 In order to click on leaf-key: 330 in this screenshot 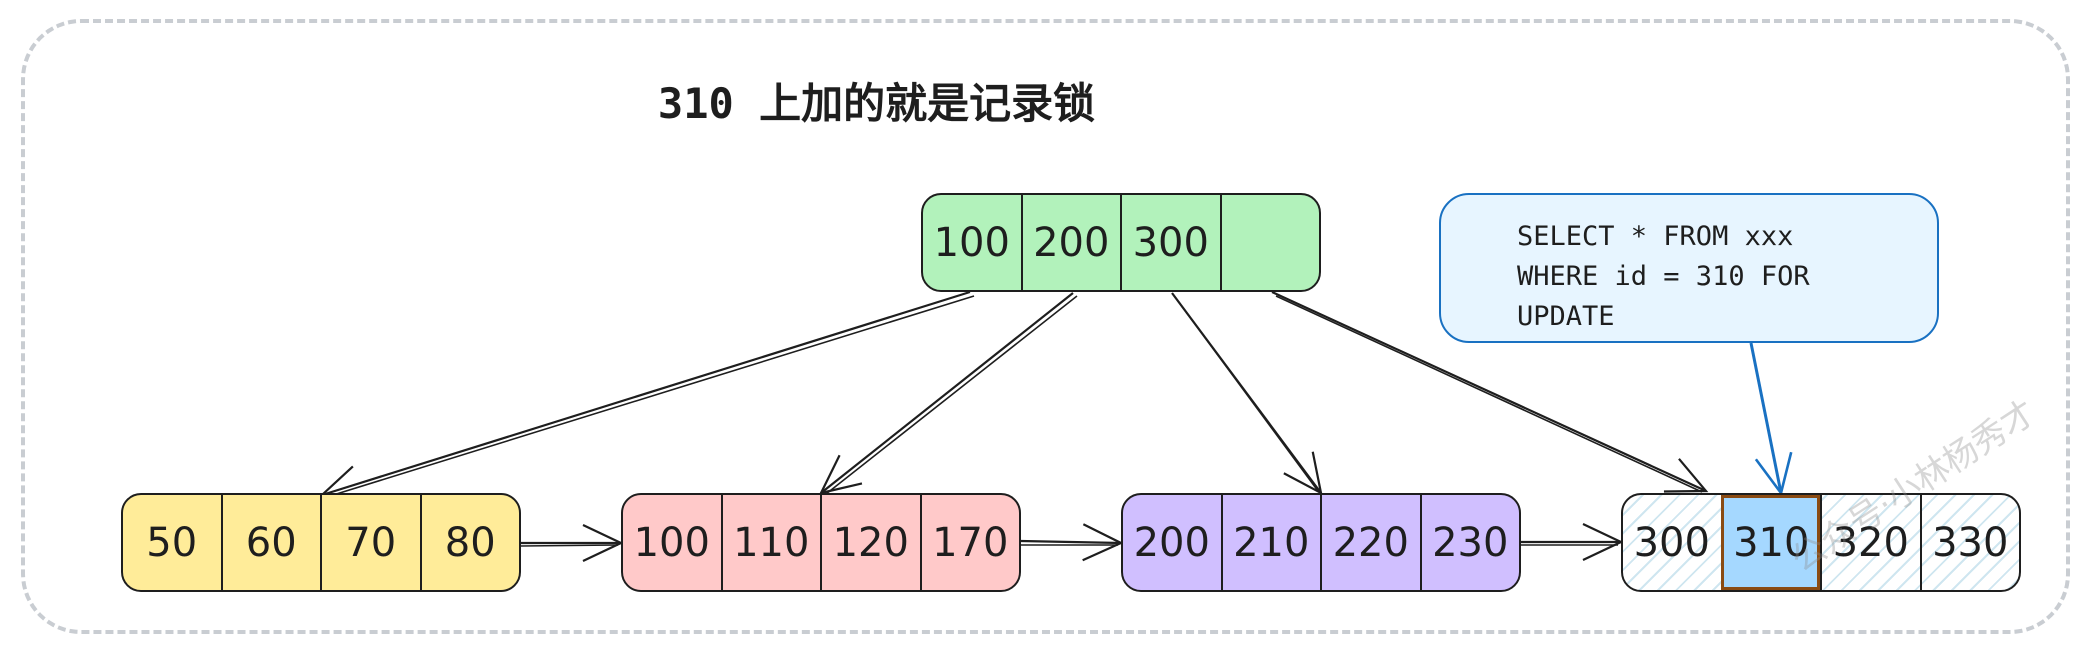, I will do `click(1969, 542)`.